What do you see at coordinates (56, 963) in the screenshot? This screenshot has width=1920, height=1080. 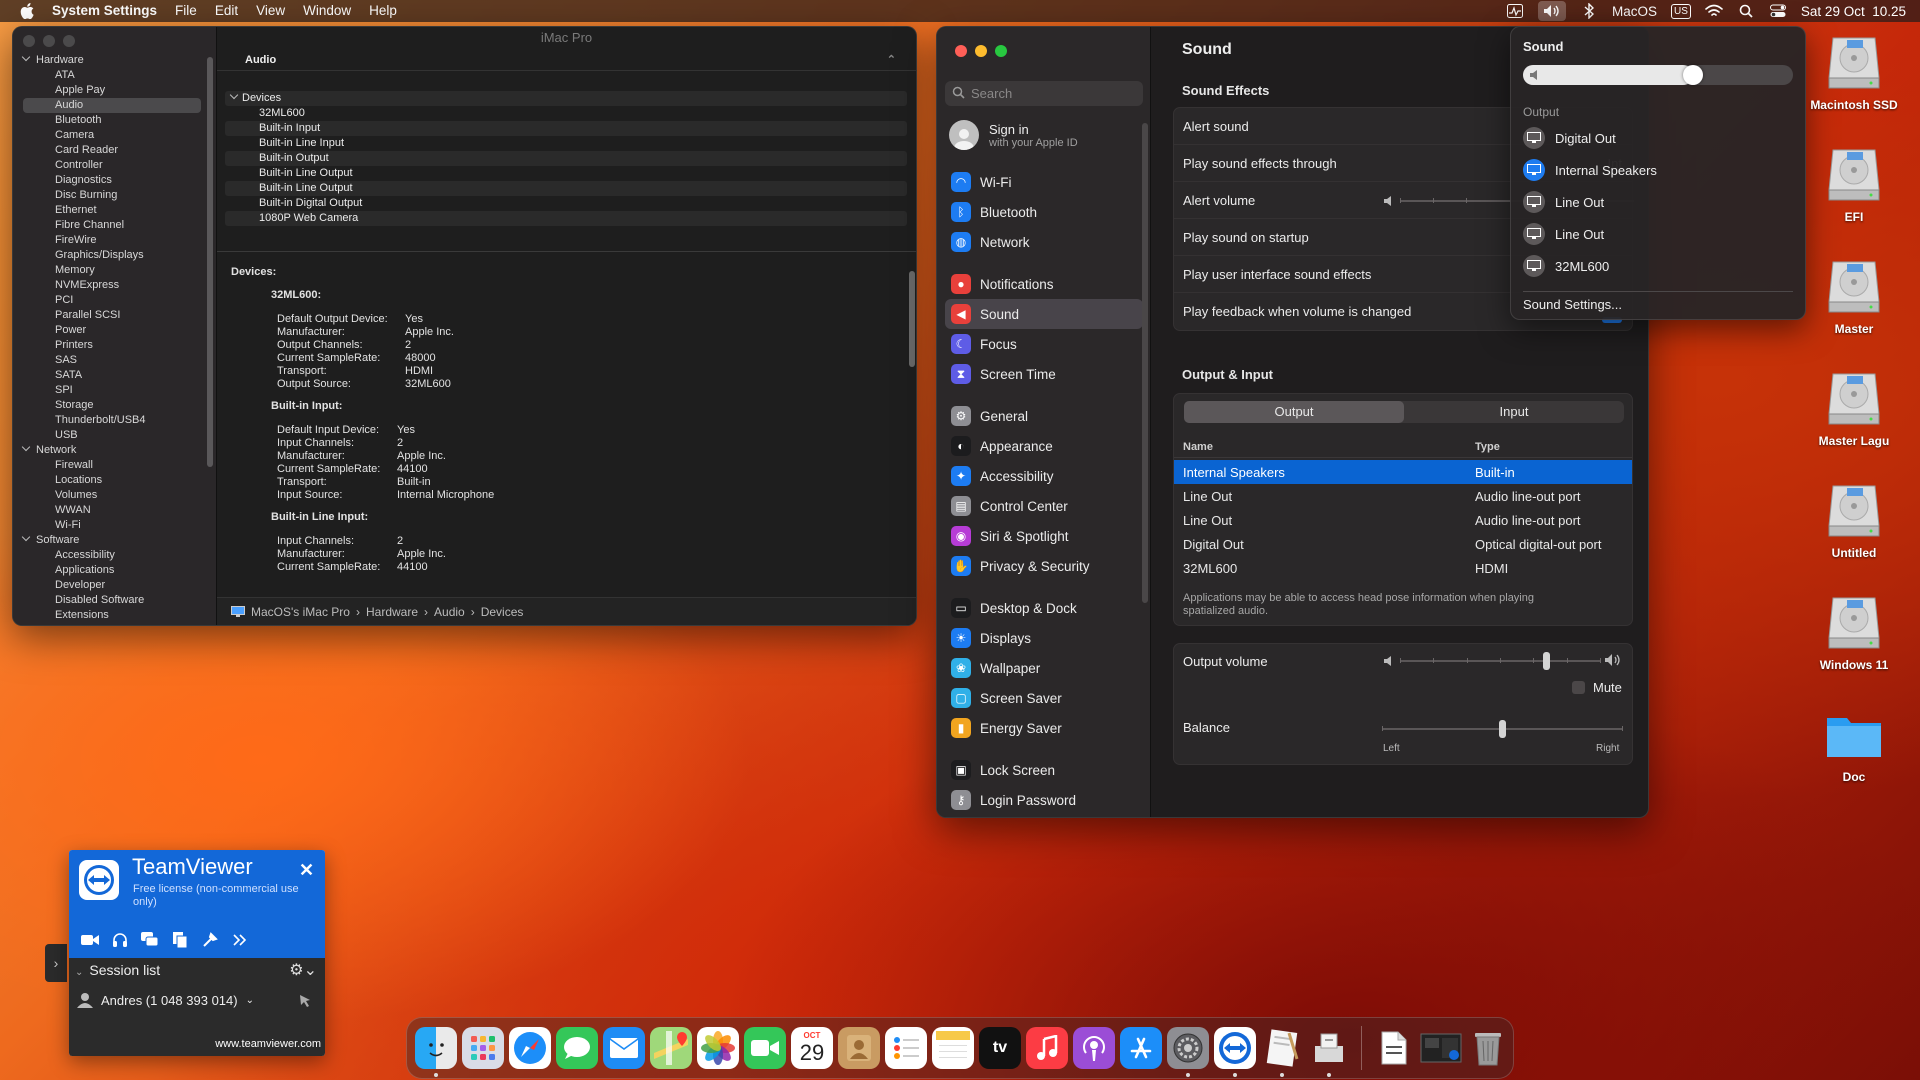 I see `teamviewer-expand-tab: ›` at bounding box center [56, 963].